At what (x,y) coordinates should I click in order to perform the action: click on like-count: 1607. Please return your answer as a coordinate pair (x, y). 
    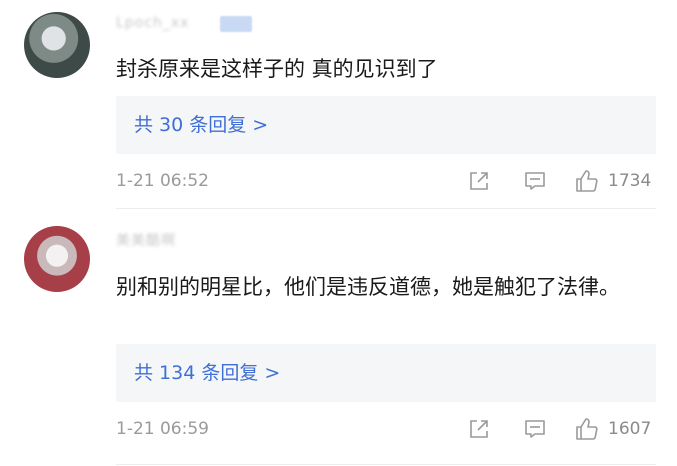
    Looking at the image, I should click on (630, 429).